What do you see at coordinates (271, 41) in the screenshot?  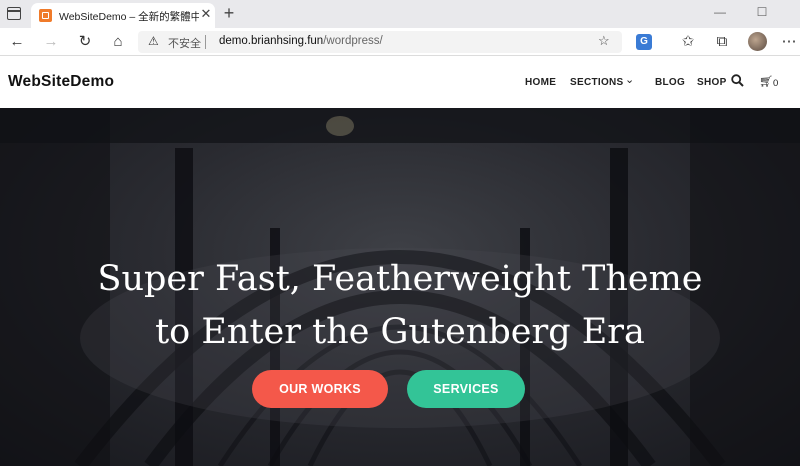 I see `url-host: demo.brianhsing.fun` at bounding box center [271, 41].